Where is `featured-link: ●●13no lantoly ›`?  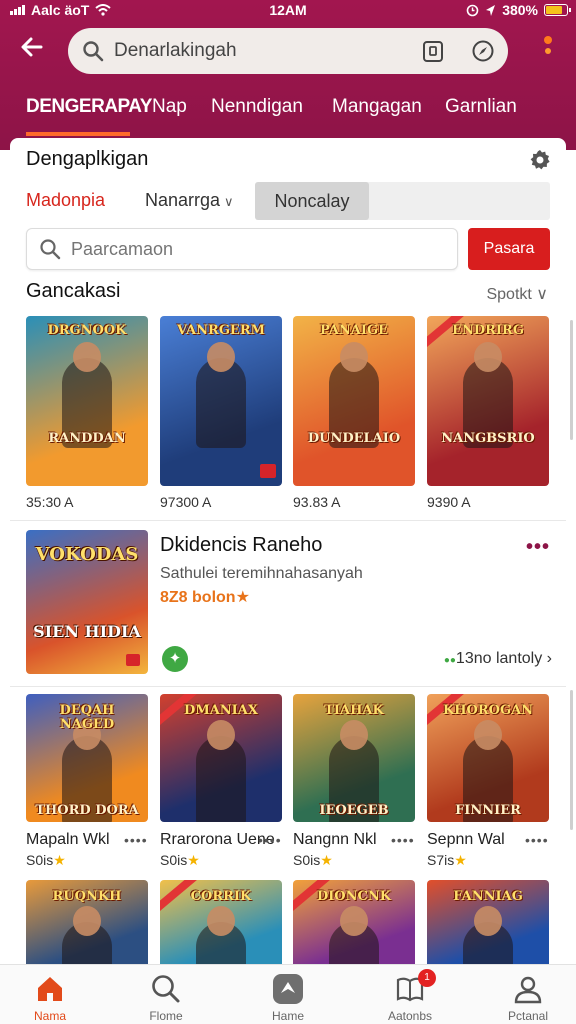 featured-link: ●●13no lantoly › is located at coordinates (498, 659).